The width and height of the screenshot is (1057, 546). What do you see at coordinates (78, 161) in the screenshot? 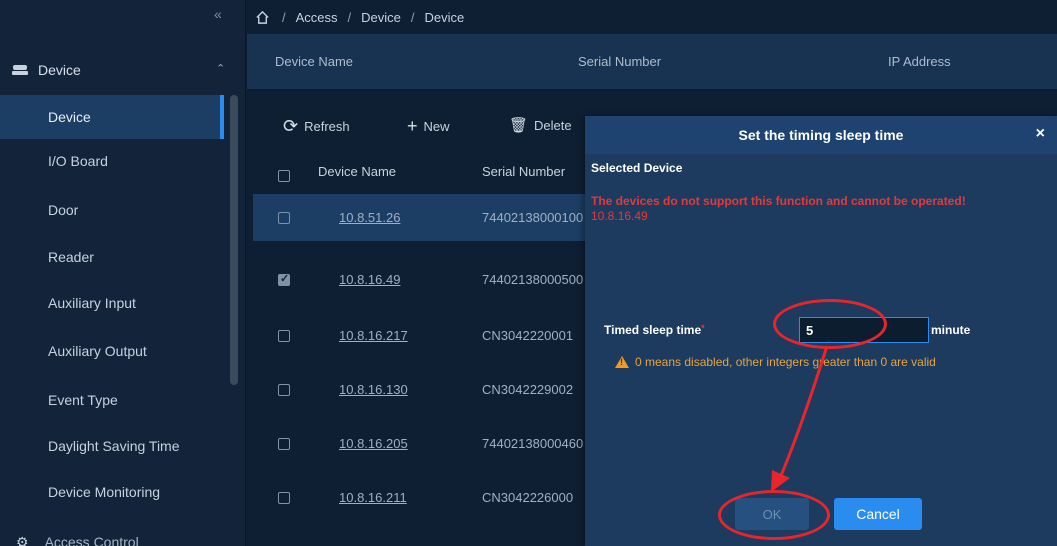
I see `sidebar-item-label: I/O Board` at bounding box center [78, 161].